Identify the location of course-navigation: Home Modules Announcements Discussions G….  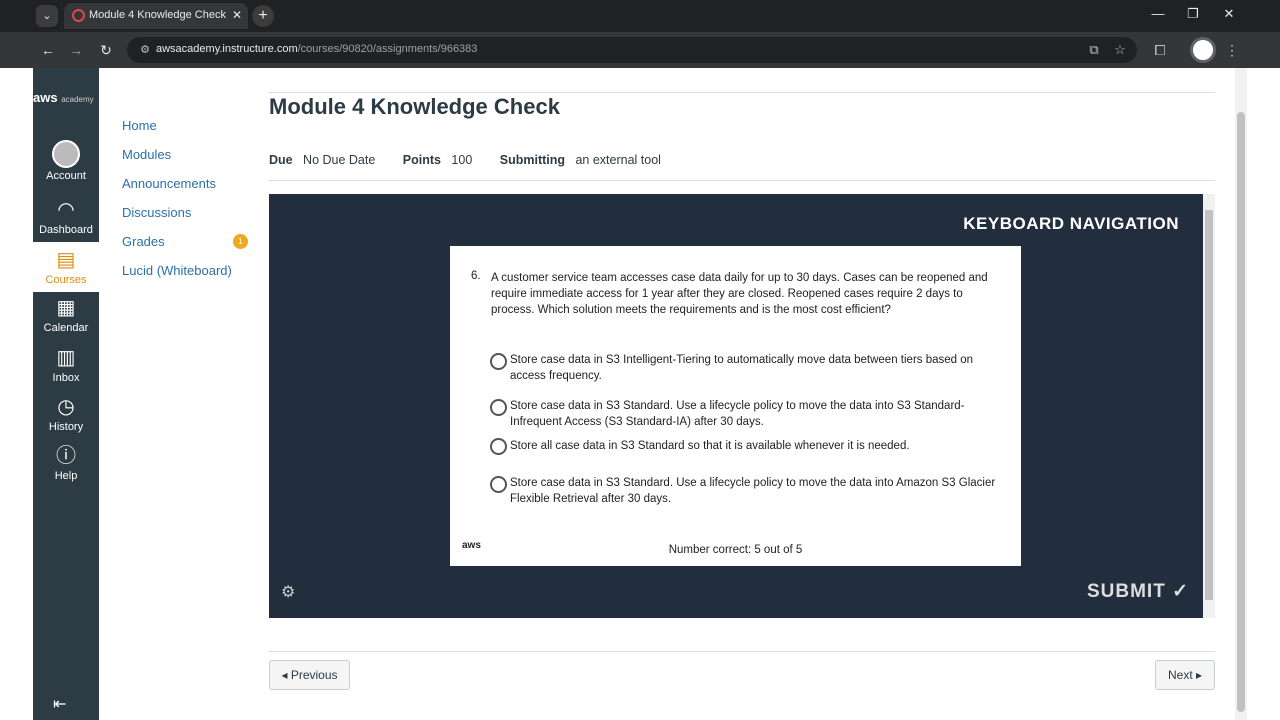
(192, 205).